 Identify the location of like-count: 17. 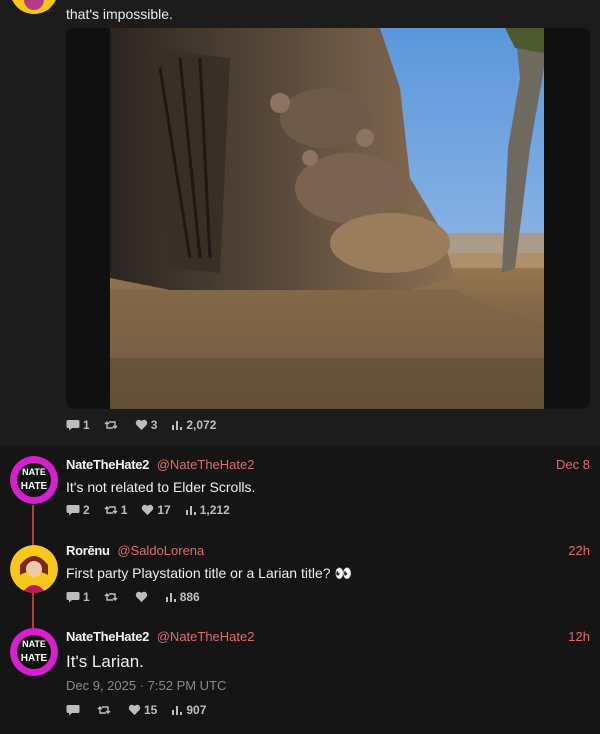
(164, 510).